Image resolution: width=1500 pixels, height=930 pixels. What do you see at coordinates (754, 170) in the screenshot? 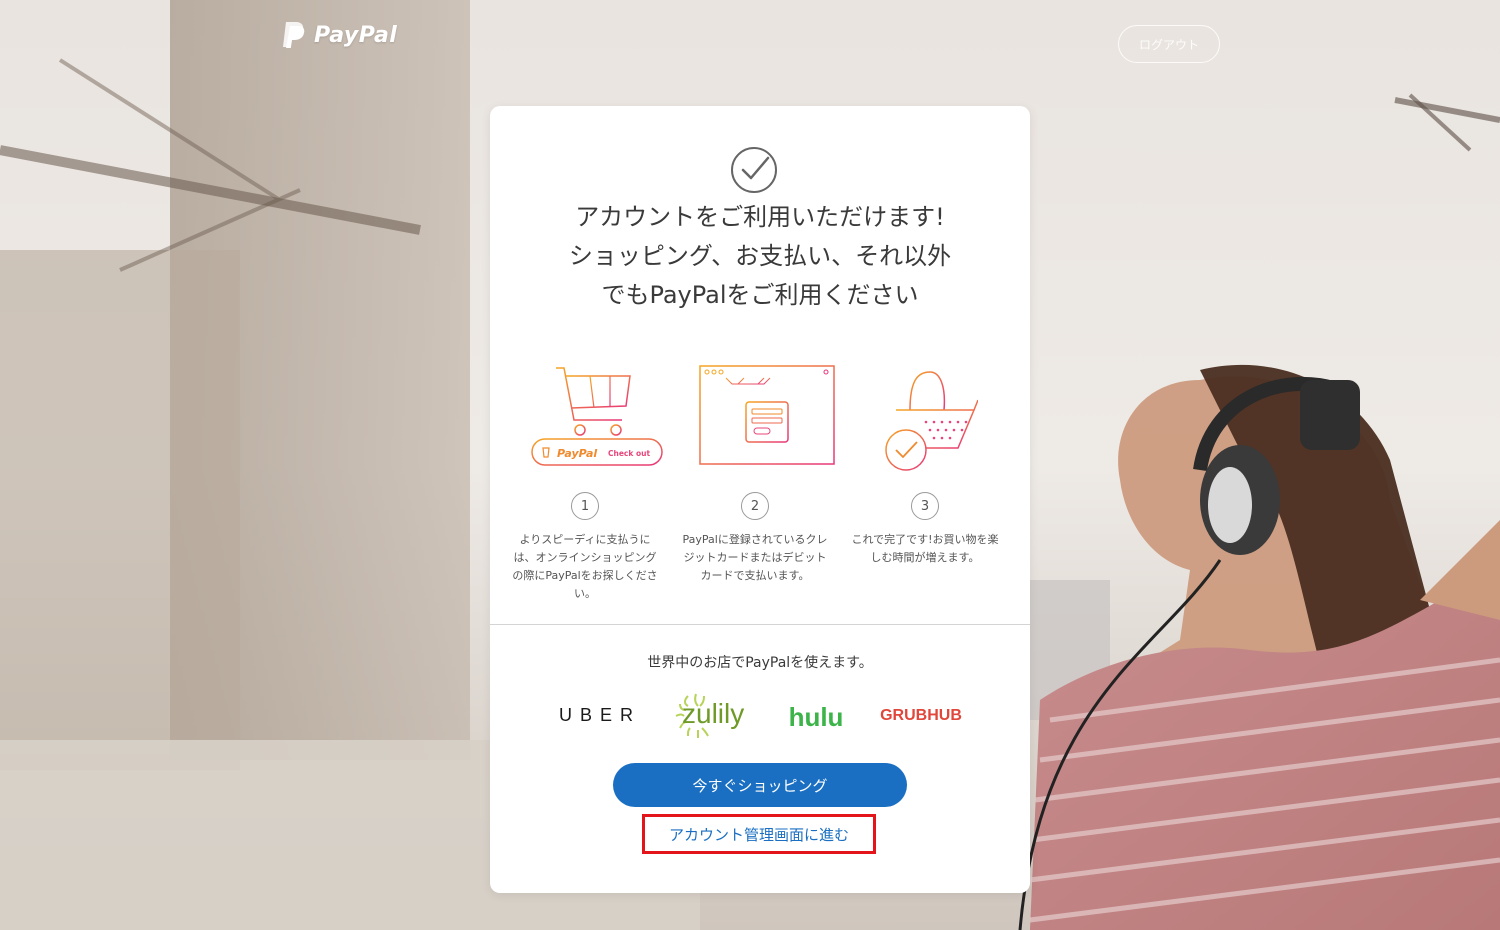
I see `check-circle-icon` at bounding box center [754, 170].